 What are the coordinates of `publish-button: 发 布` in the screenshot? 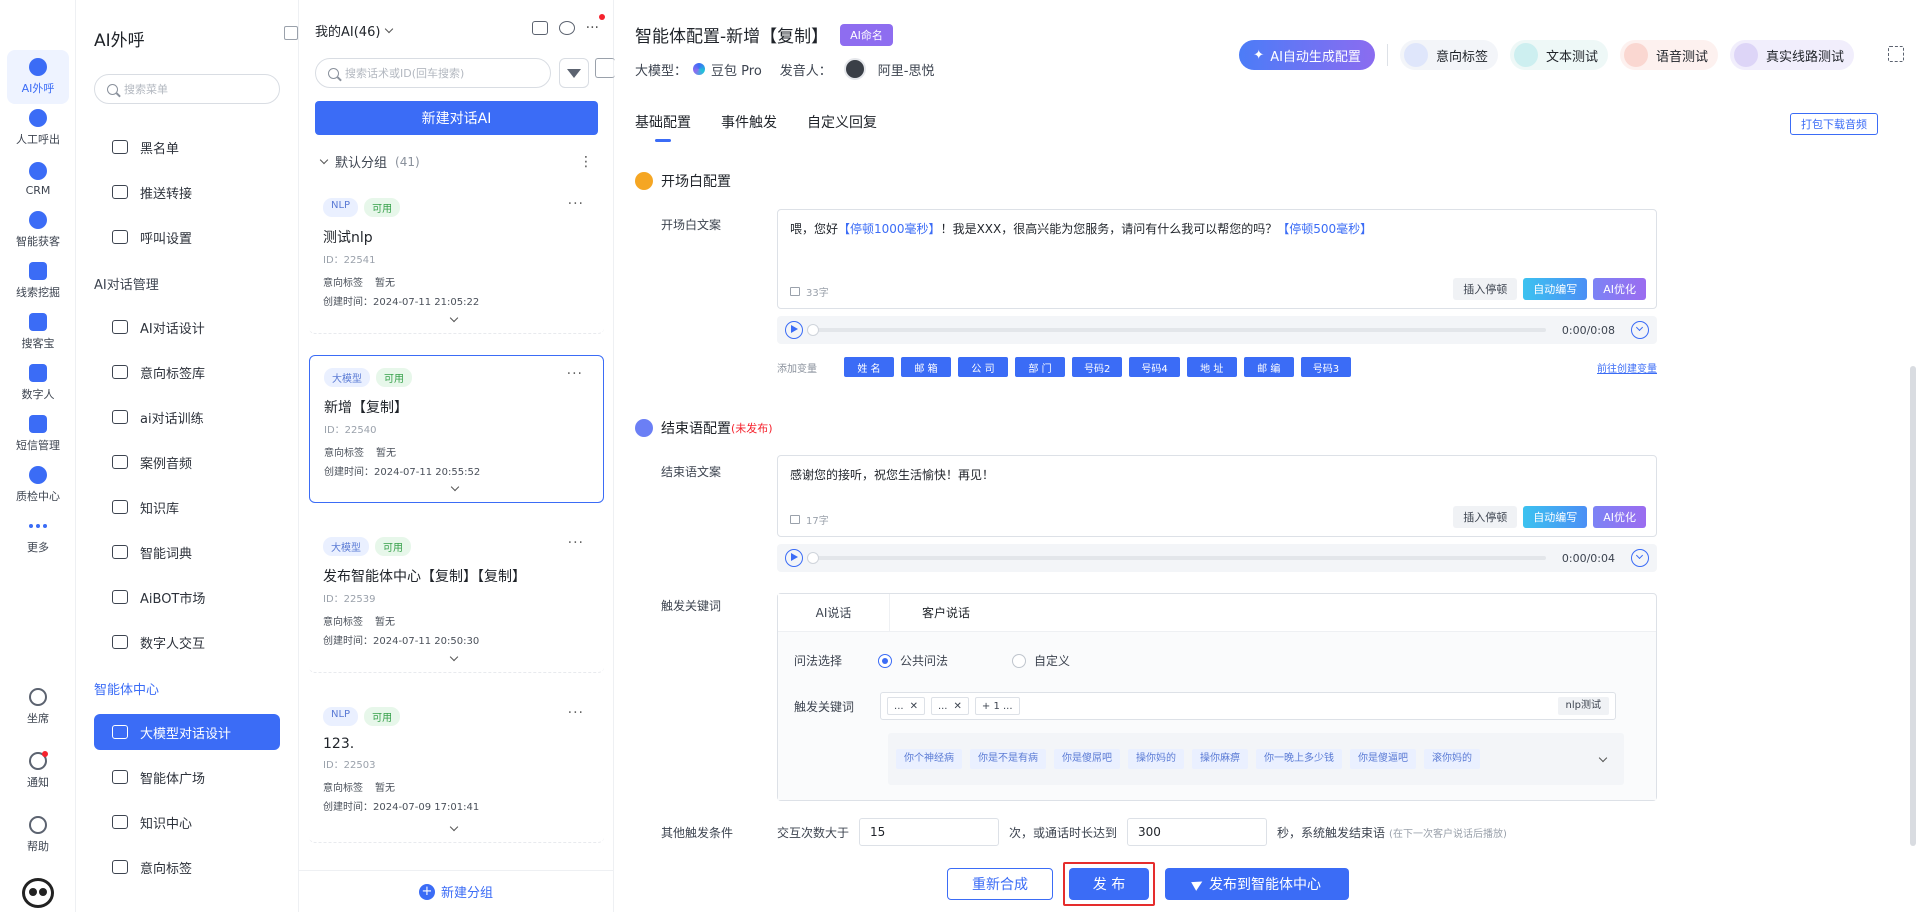 It's located at (1109, 884).